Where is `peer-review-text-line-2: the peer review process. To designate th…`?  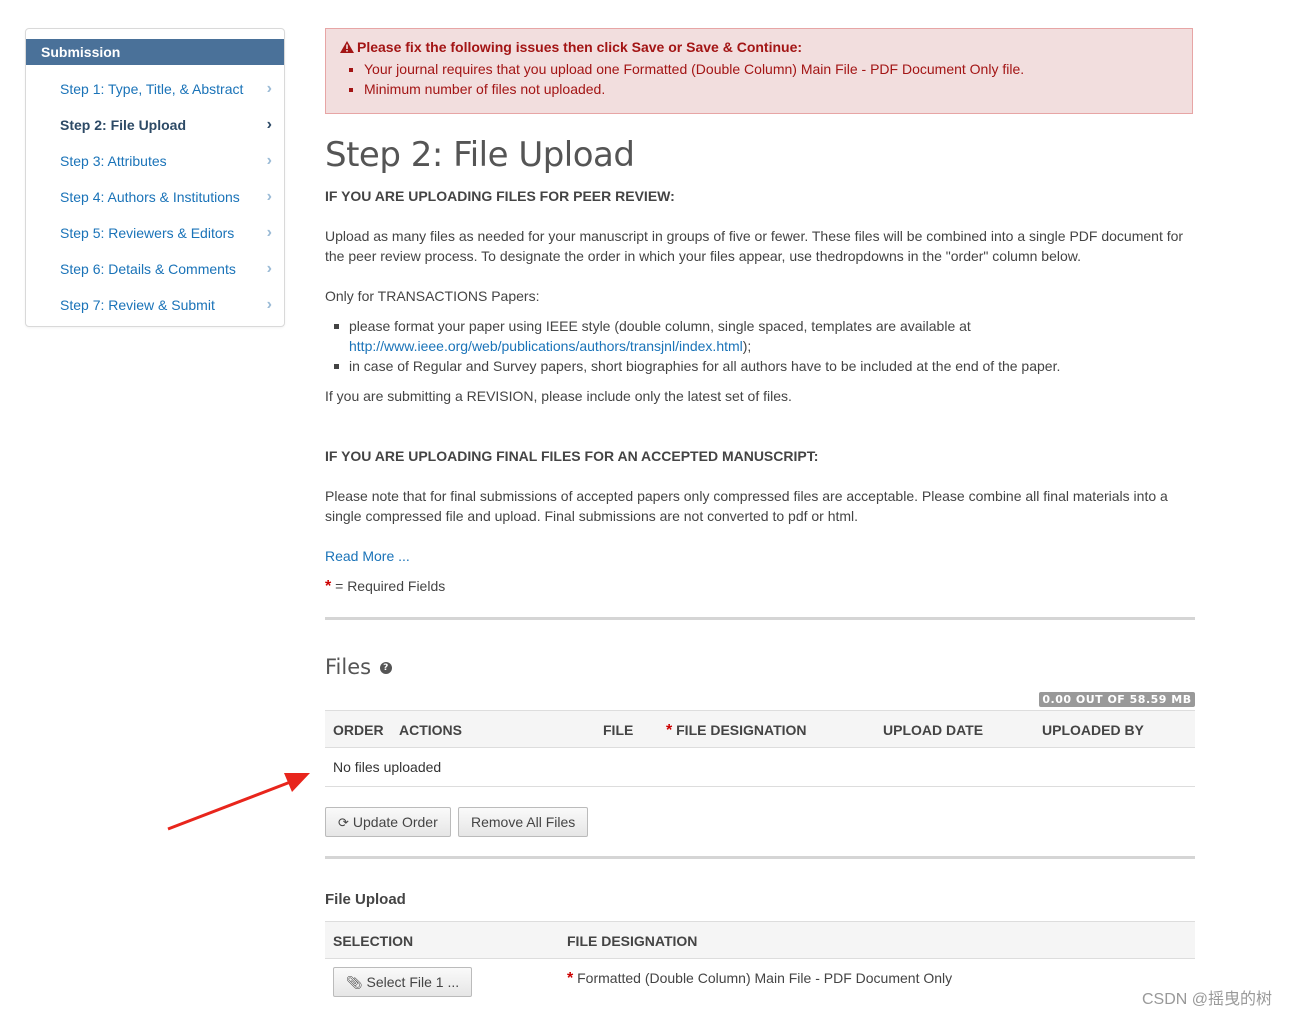
peer-review-text-line-2: the peer review process. To designate th… is located at coordinates (703, 256).